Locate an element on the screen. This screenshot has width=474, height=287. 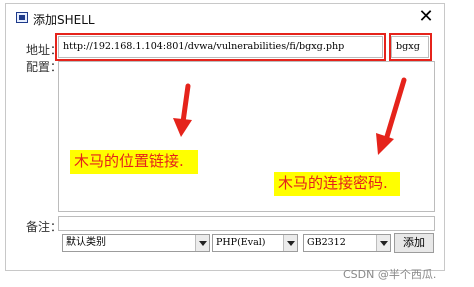
annotation-arrows is located at coordinates (290, 116).